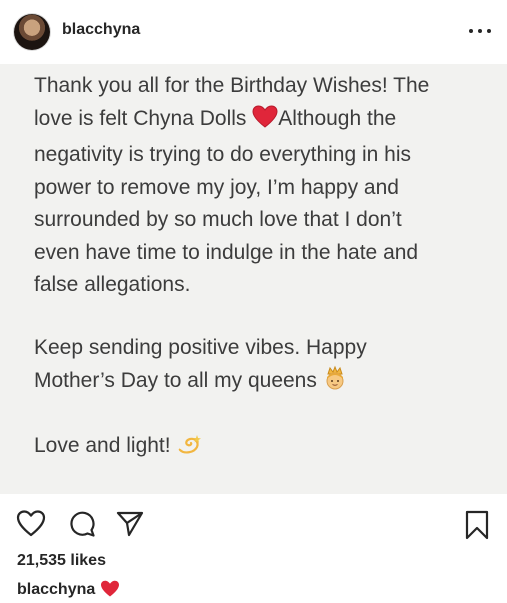  What do you see at coordinates (259, 448) in the screenshot?
I see `post-paragraph-3: Love and light!` at bounding box center [259, 448].